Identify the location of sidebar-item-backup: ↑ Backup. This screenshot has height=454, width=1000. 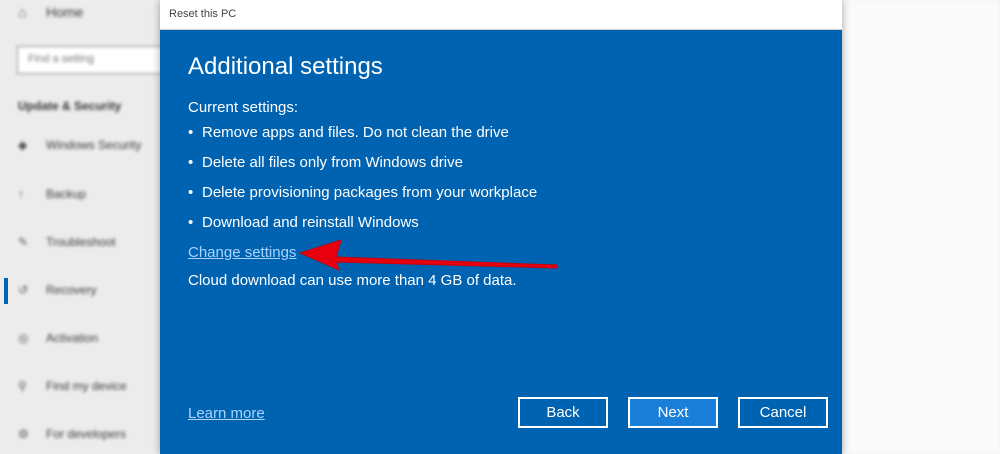
(52, 194).